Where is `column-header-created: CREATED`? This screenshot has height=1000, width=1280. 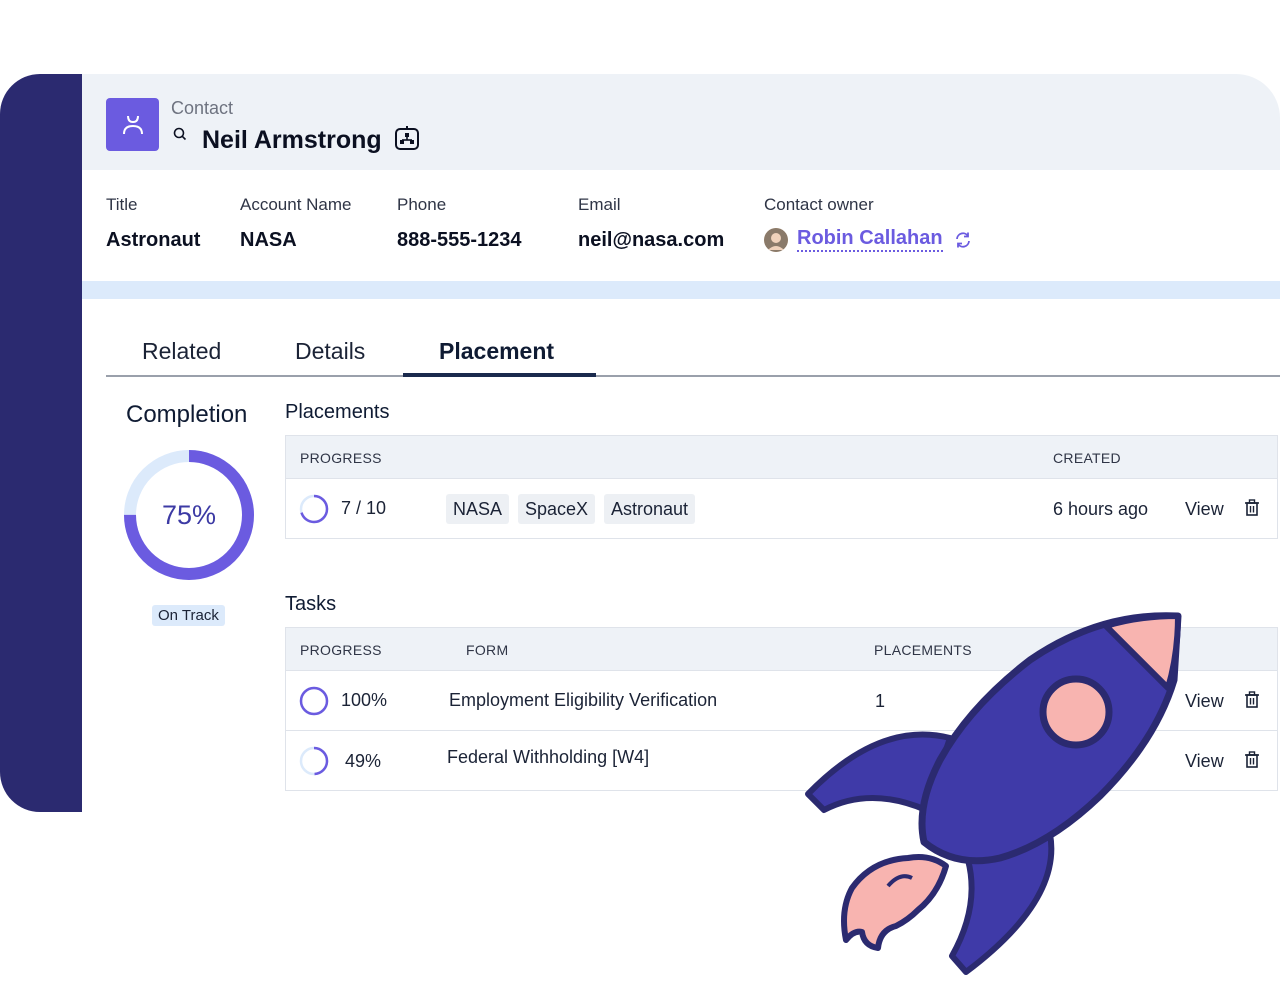 column-header-created: CREATED is located at coordinates (1087, 458).